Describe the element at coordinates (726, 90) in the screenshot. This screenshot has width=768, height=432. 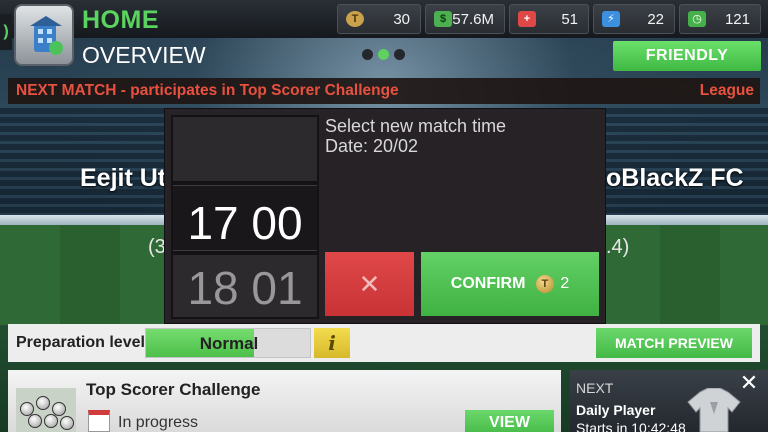
I see `competition-label: League` at that location.